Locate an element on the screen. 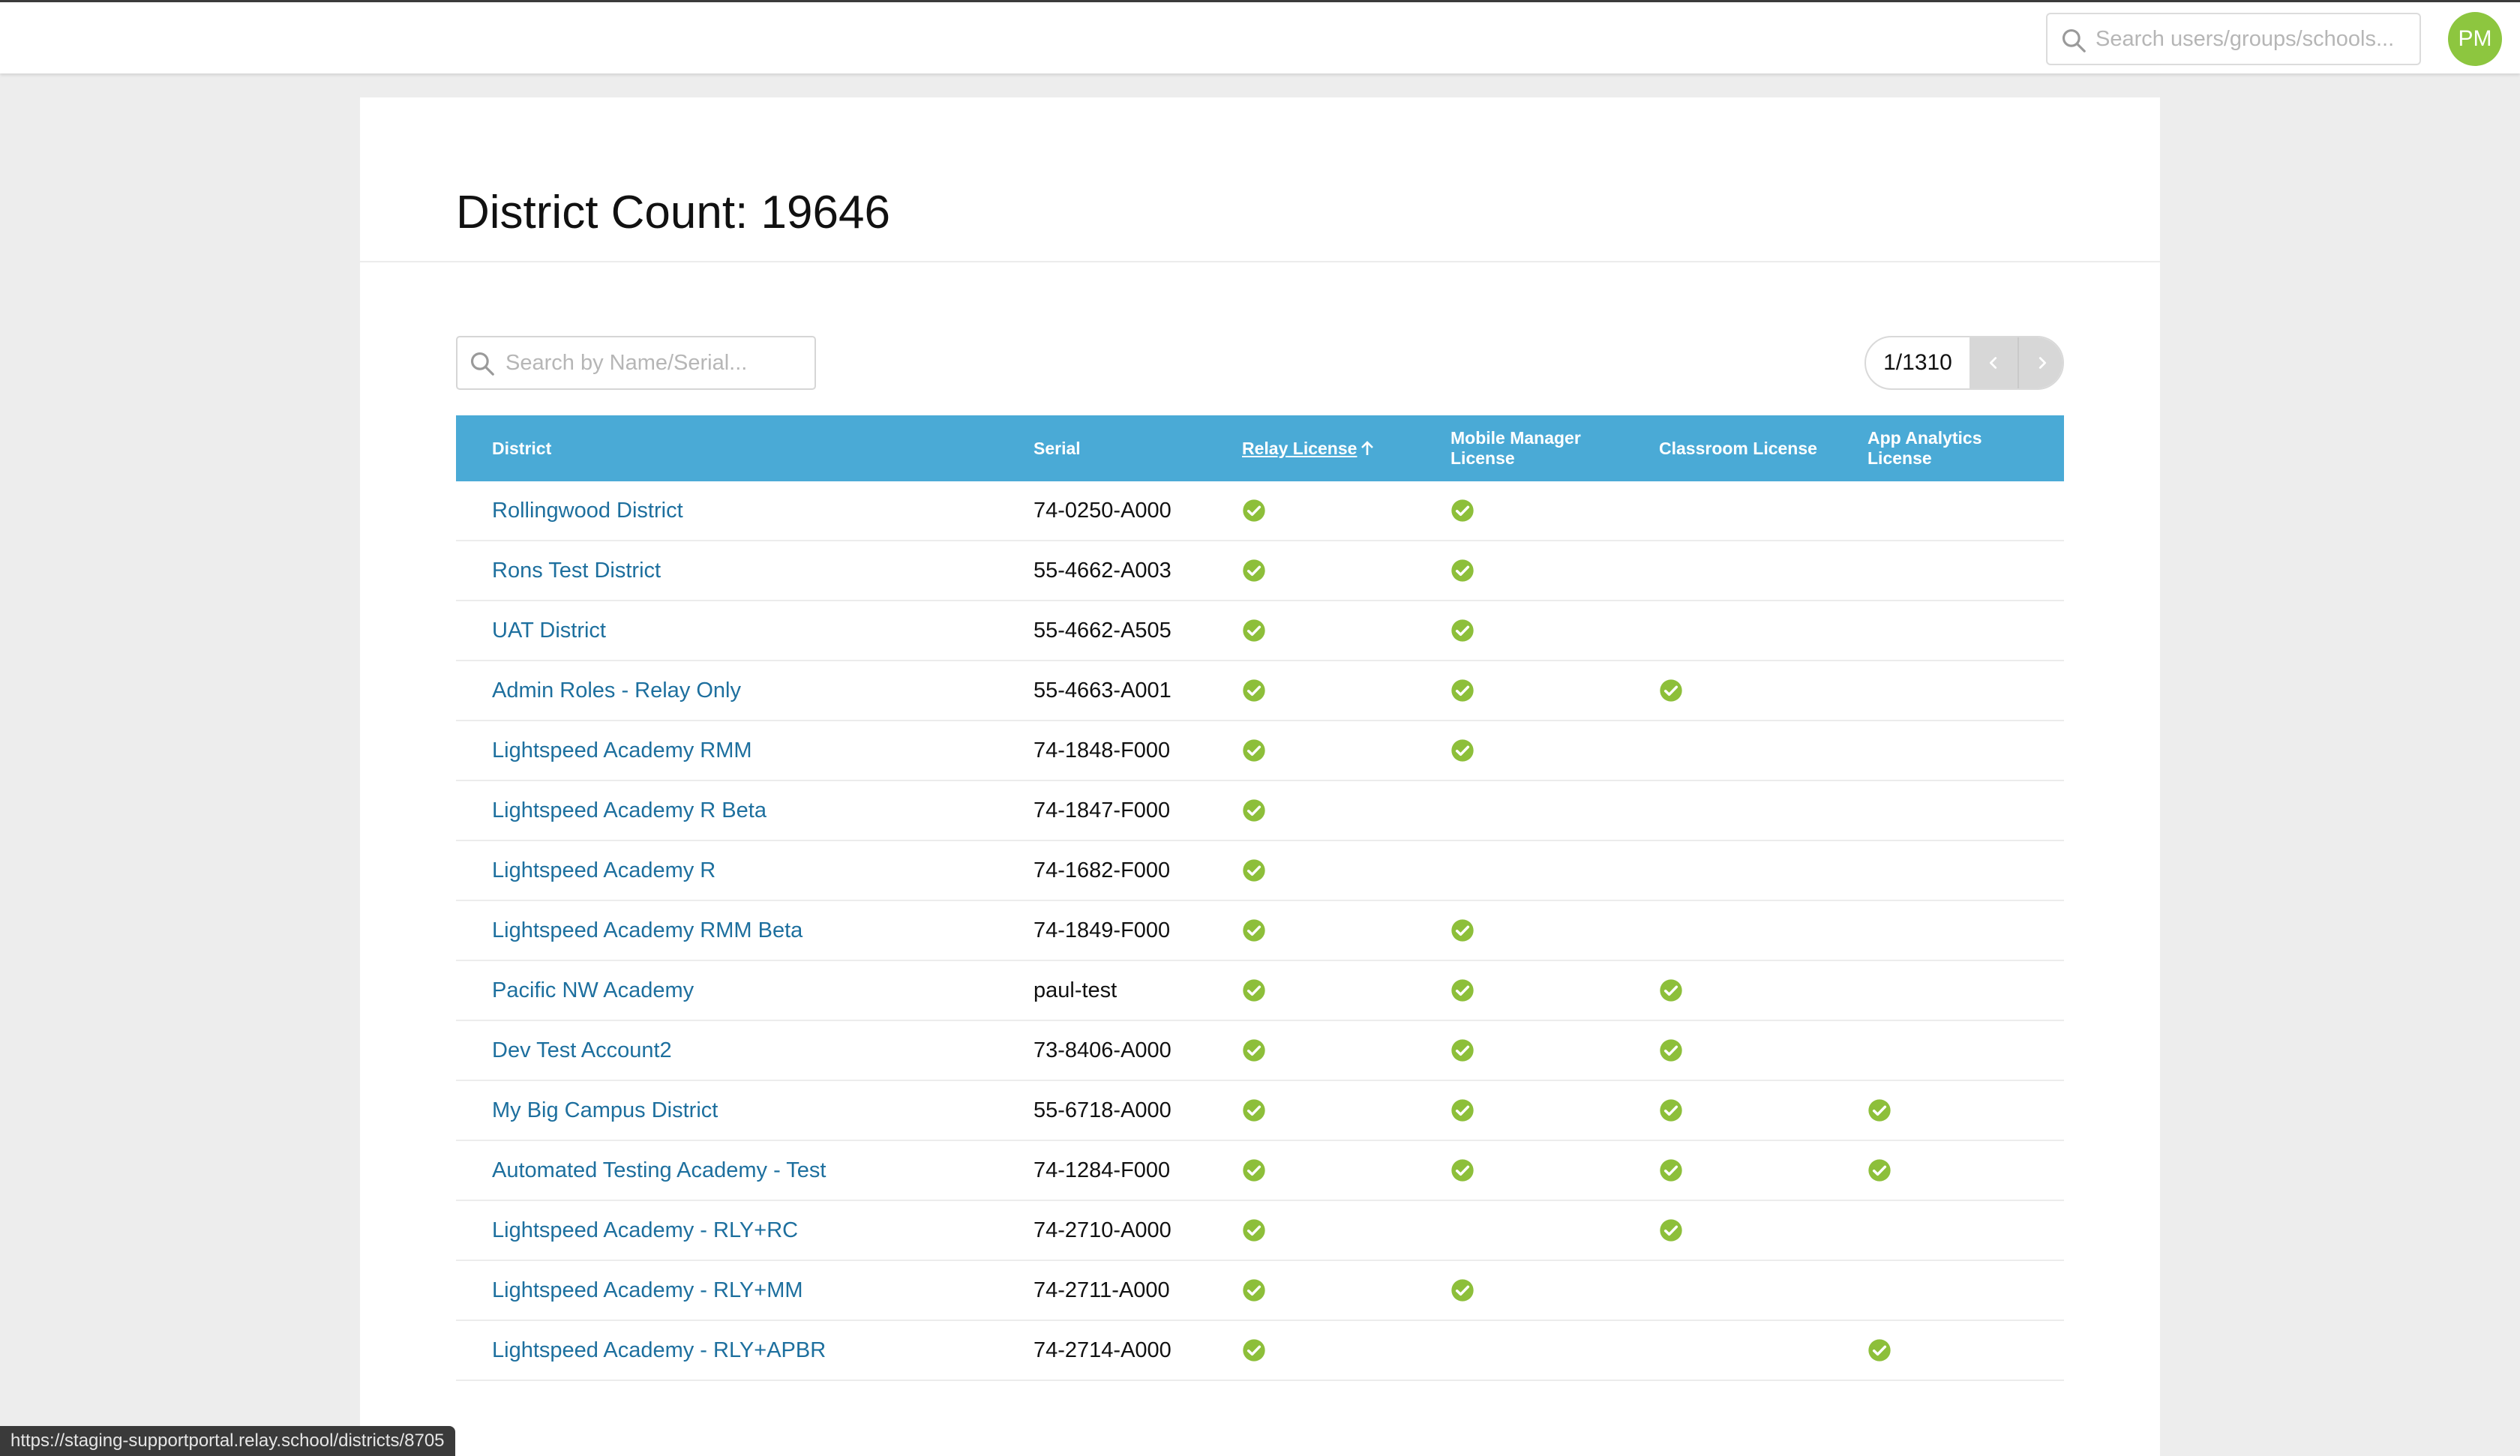 The width and height of the screenshot is (2520, 1456). column-header-mobile-manager-license: Mobile Manager License is located at coordinates (1536, 448).